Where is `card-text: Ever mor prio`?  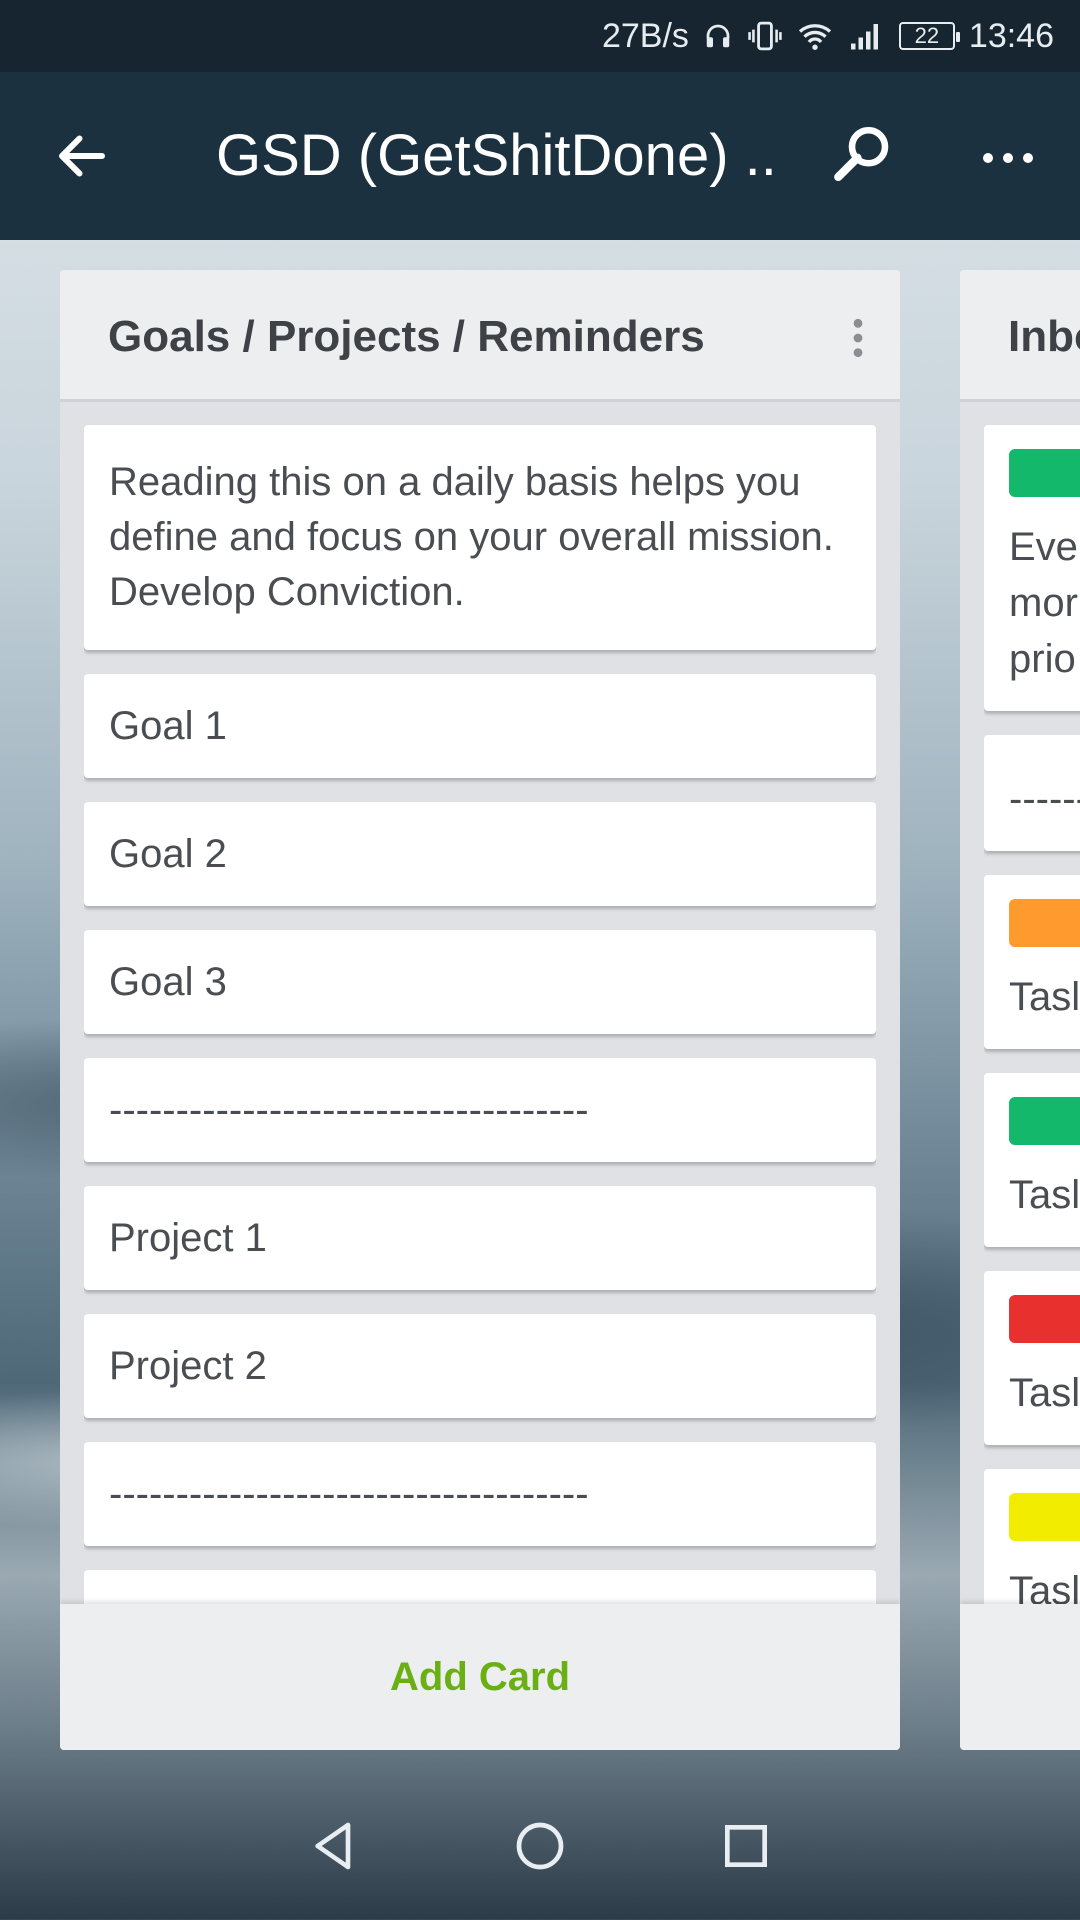 card-text: Ever mor prio is located at coordinates (1044, 603).